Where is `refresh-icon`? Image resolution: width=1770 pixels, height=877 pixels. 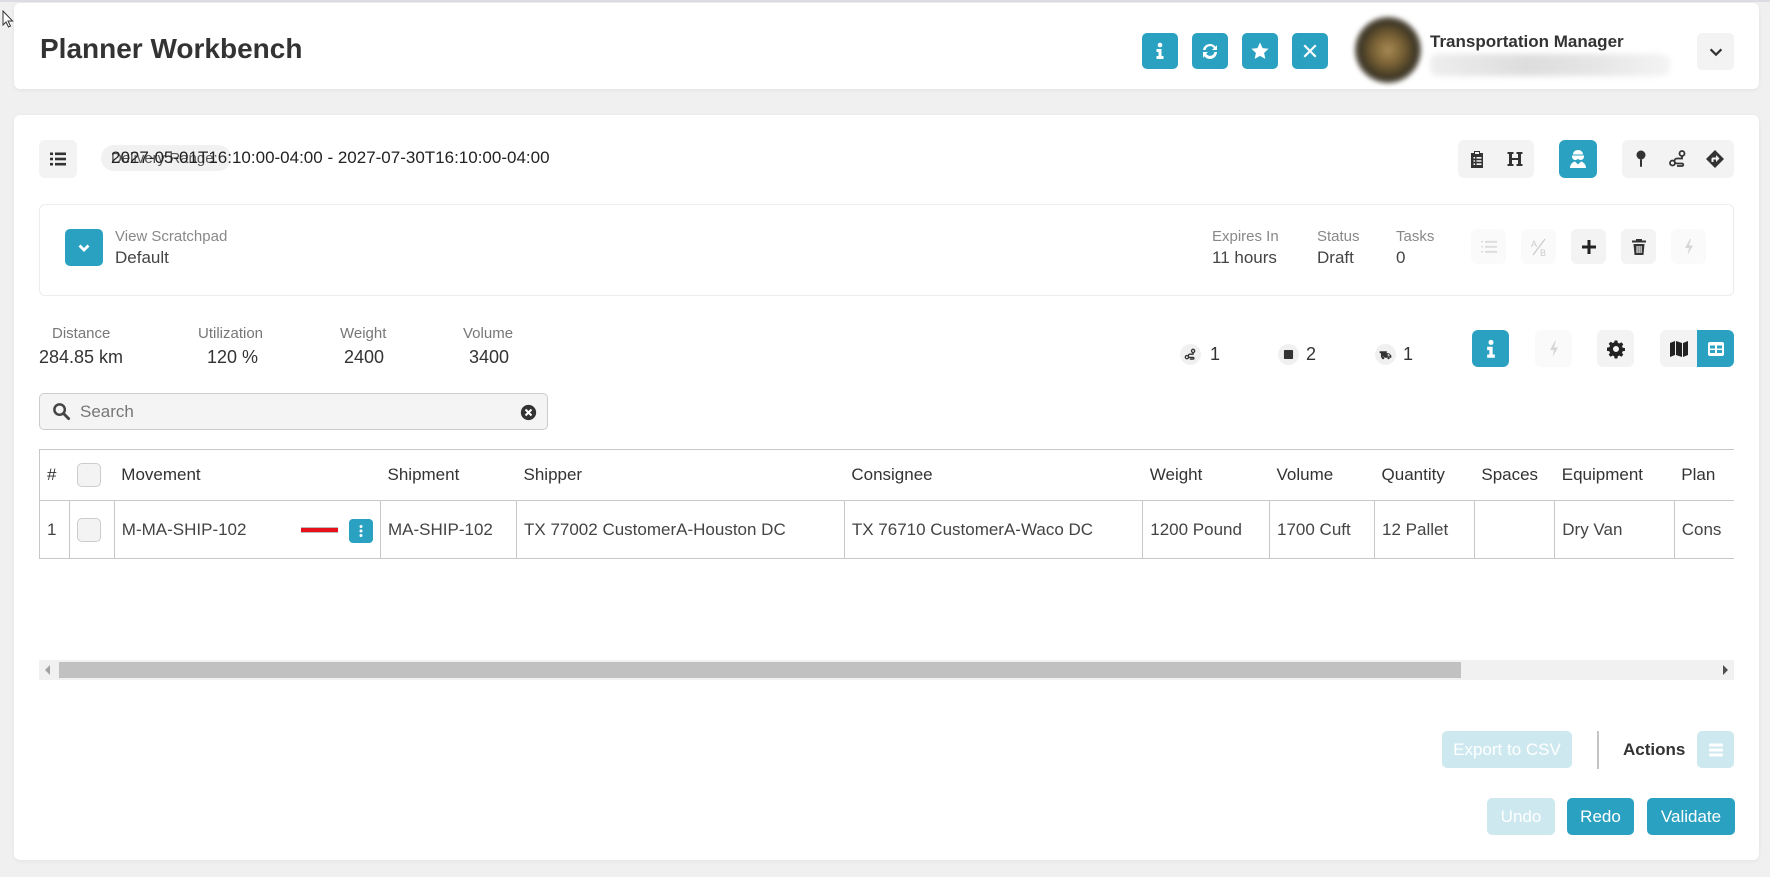
refresh-icon is located at coordinates (1210, 51).